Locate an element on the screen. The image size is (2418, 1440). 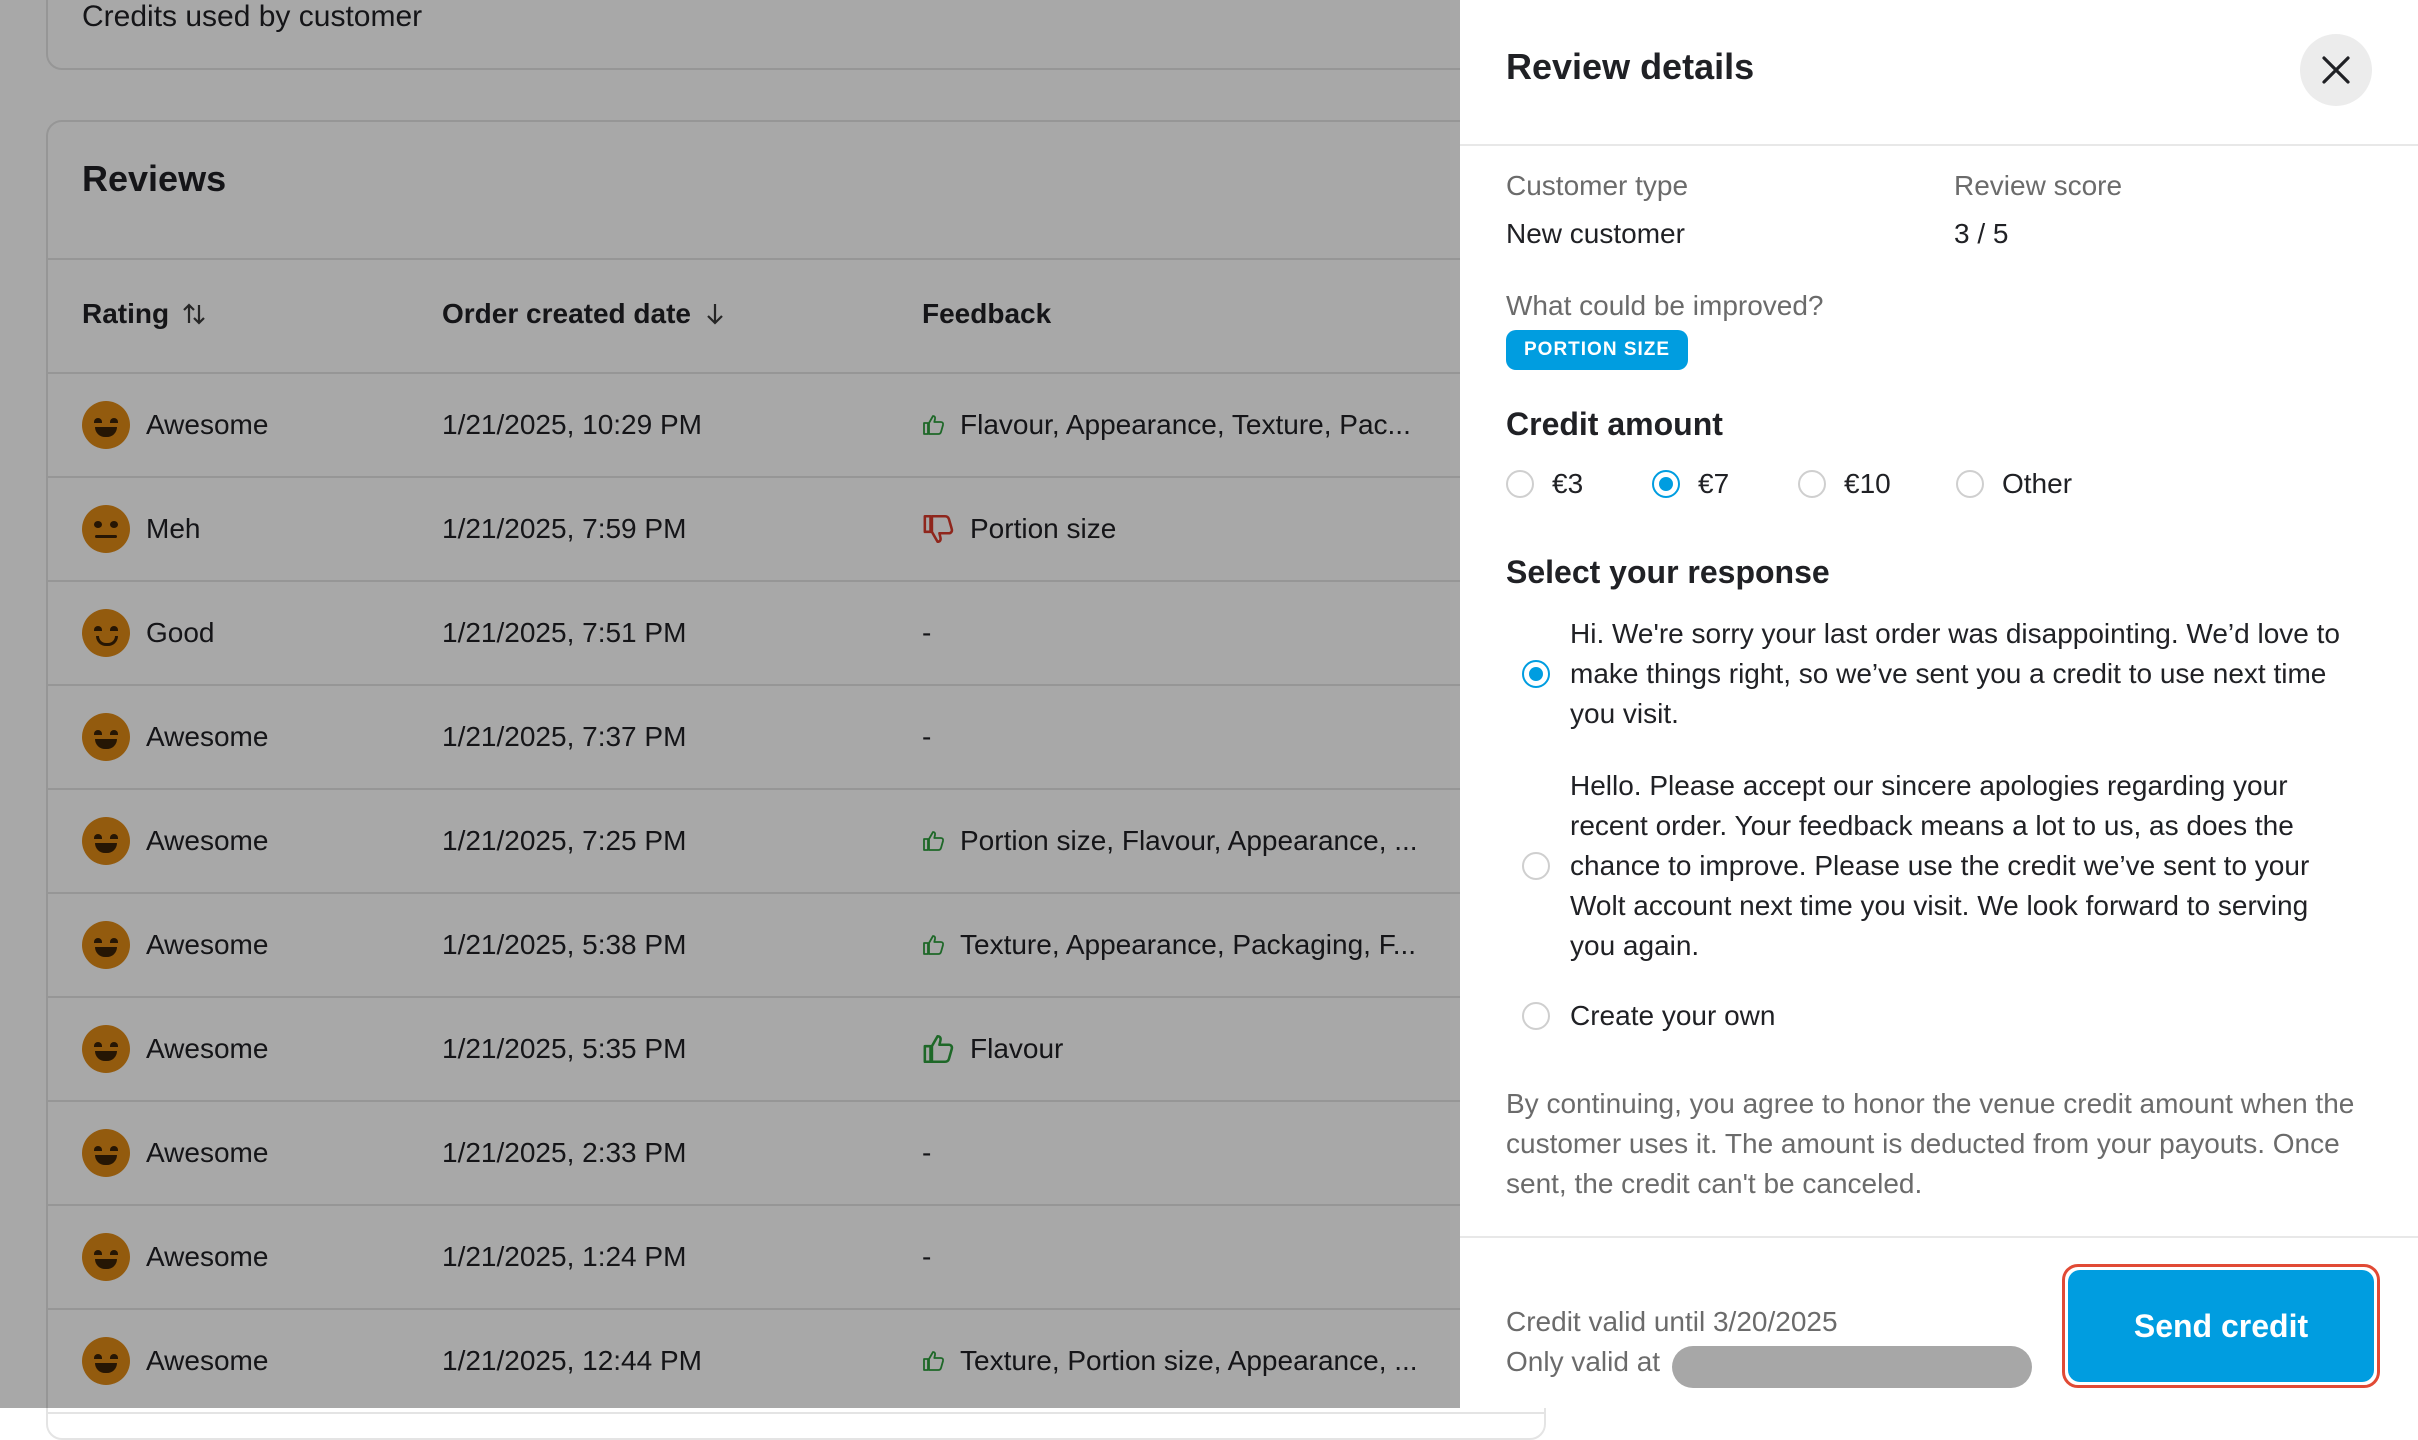
customer-type-label: Customer type is located at coordinates (1597, 185).